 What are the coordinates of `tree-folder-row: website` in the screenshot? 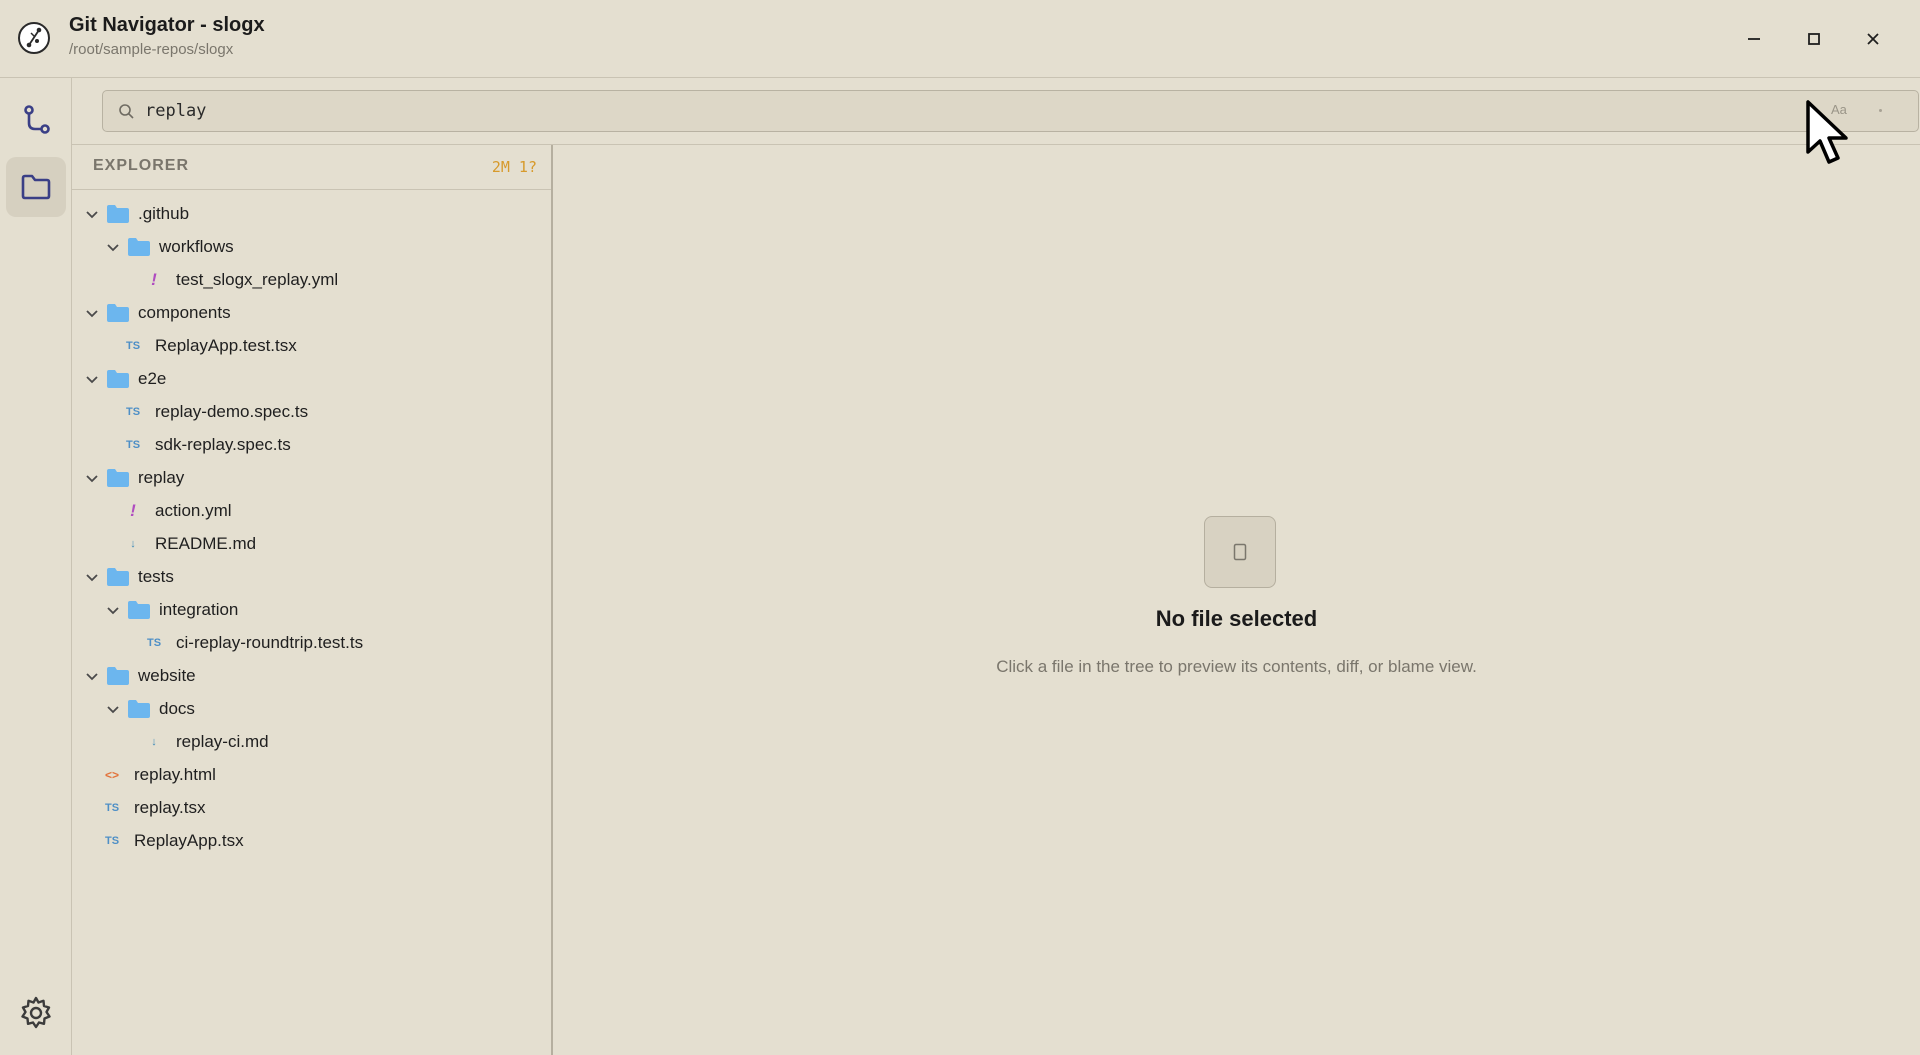 It's located at (311, 675).